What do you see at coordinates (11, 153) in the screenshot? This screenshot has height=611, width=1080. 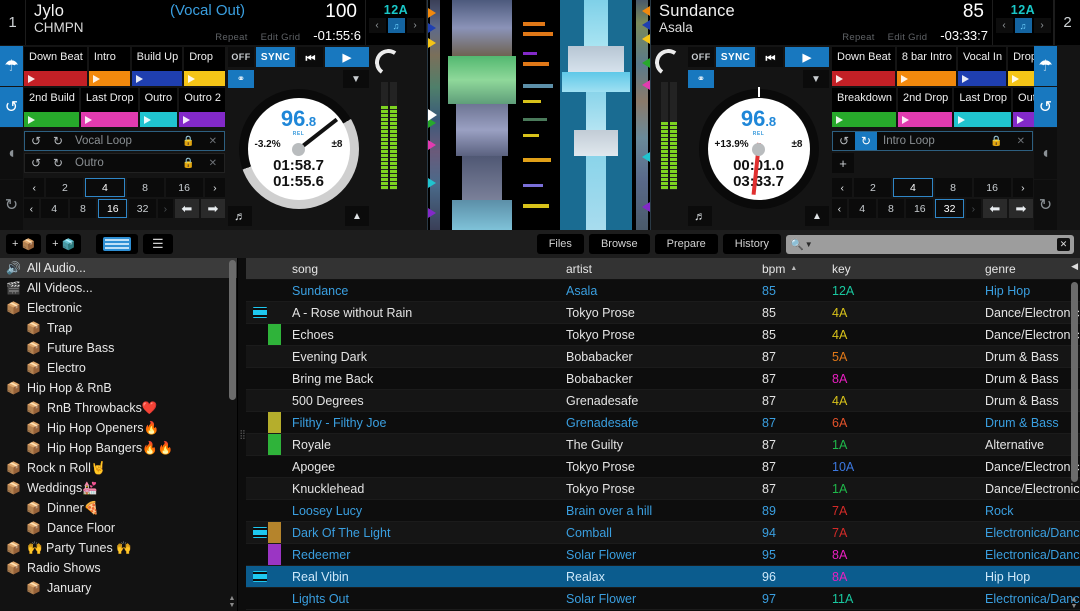 I see `deck-1-headphone-icon: ◖` at bounding box center [11, 153].